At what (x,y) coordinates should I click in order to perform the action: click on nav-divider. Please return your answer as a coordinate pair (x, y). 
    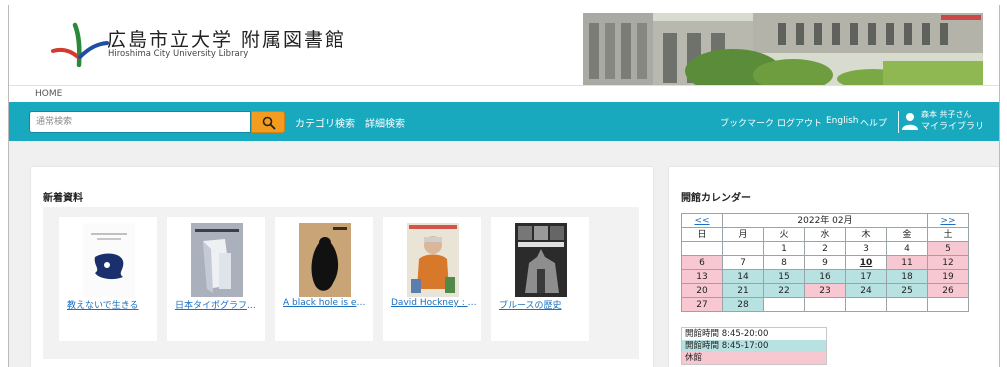
    Looking at the image, I should click on (898, 122).